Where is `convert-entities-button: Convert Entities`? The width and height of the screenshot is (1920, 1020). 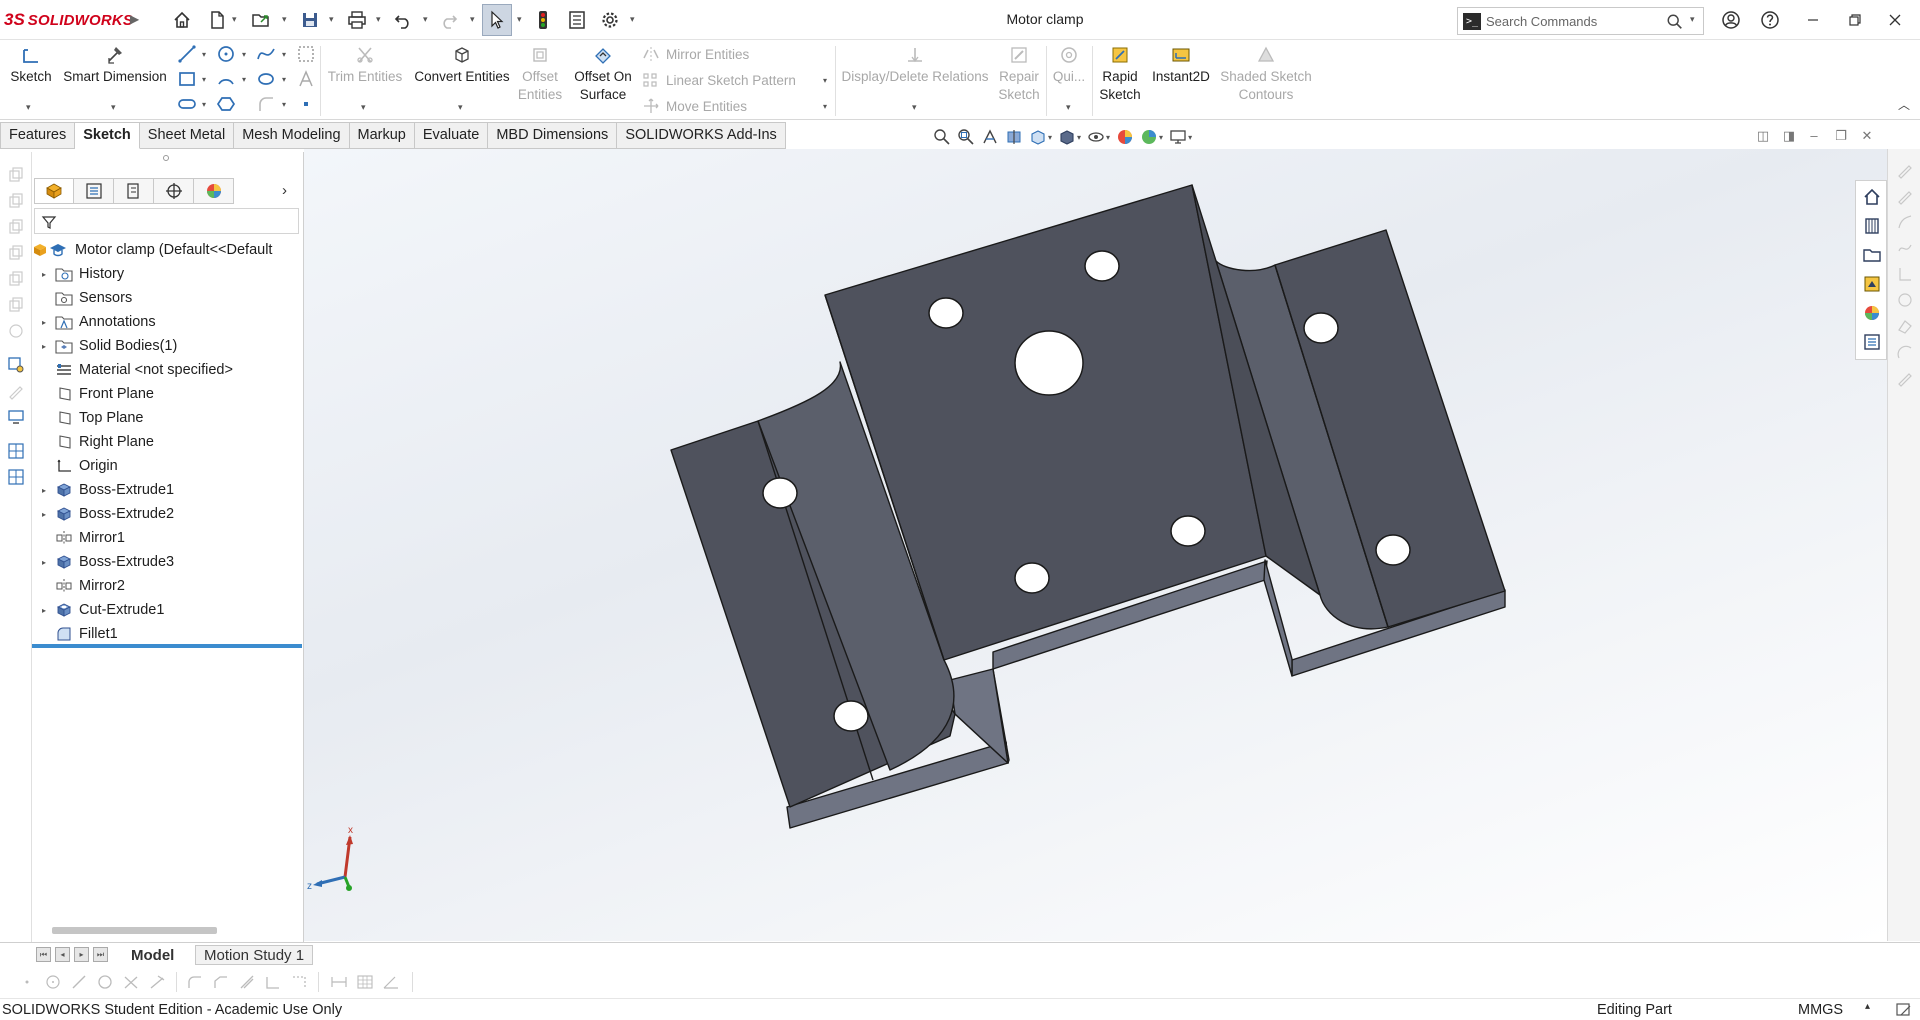
convert-entities-button: Convert Entities is located at coordinates (462, 65).